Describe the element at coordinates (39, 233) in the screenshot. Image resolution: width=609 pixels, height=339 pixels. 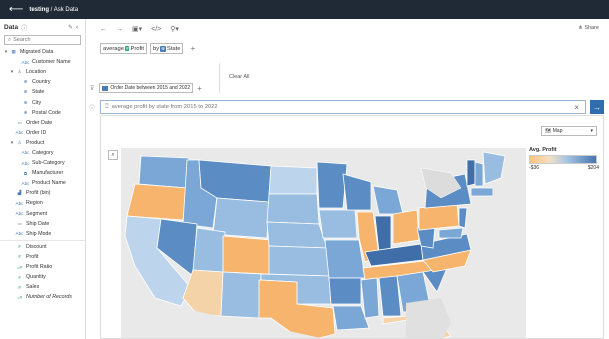
I see `field-label: Ship Mode` at that location.